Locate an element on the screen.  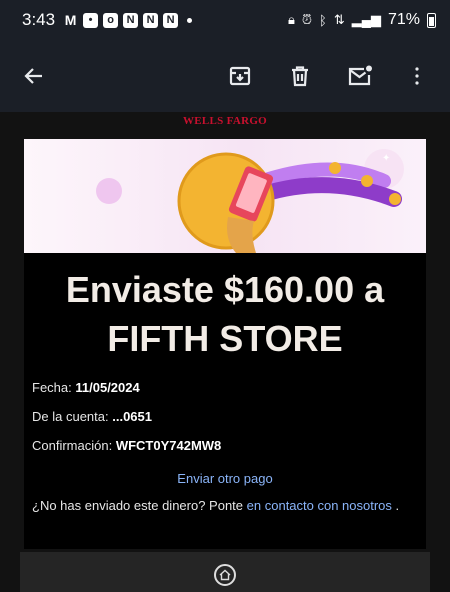
alarm-icon: ⏰︎ is located at coordinates (307, 19).